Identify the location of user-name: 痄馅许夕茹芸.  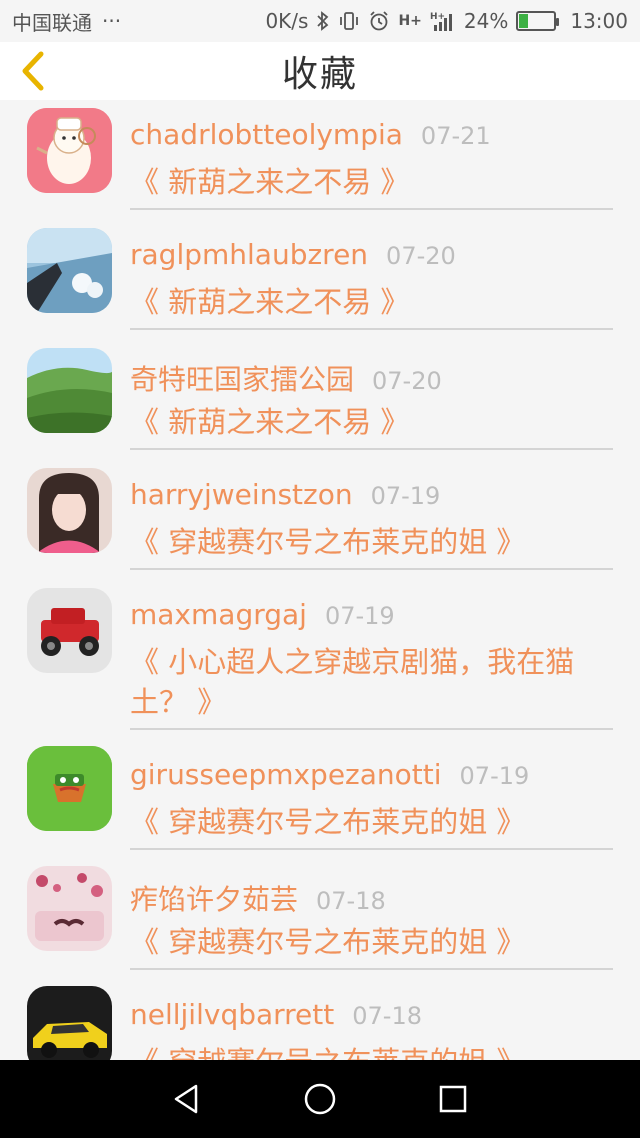
(214, 899).